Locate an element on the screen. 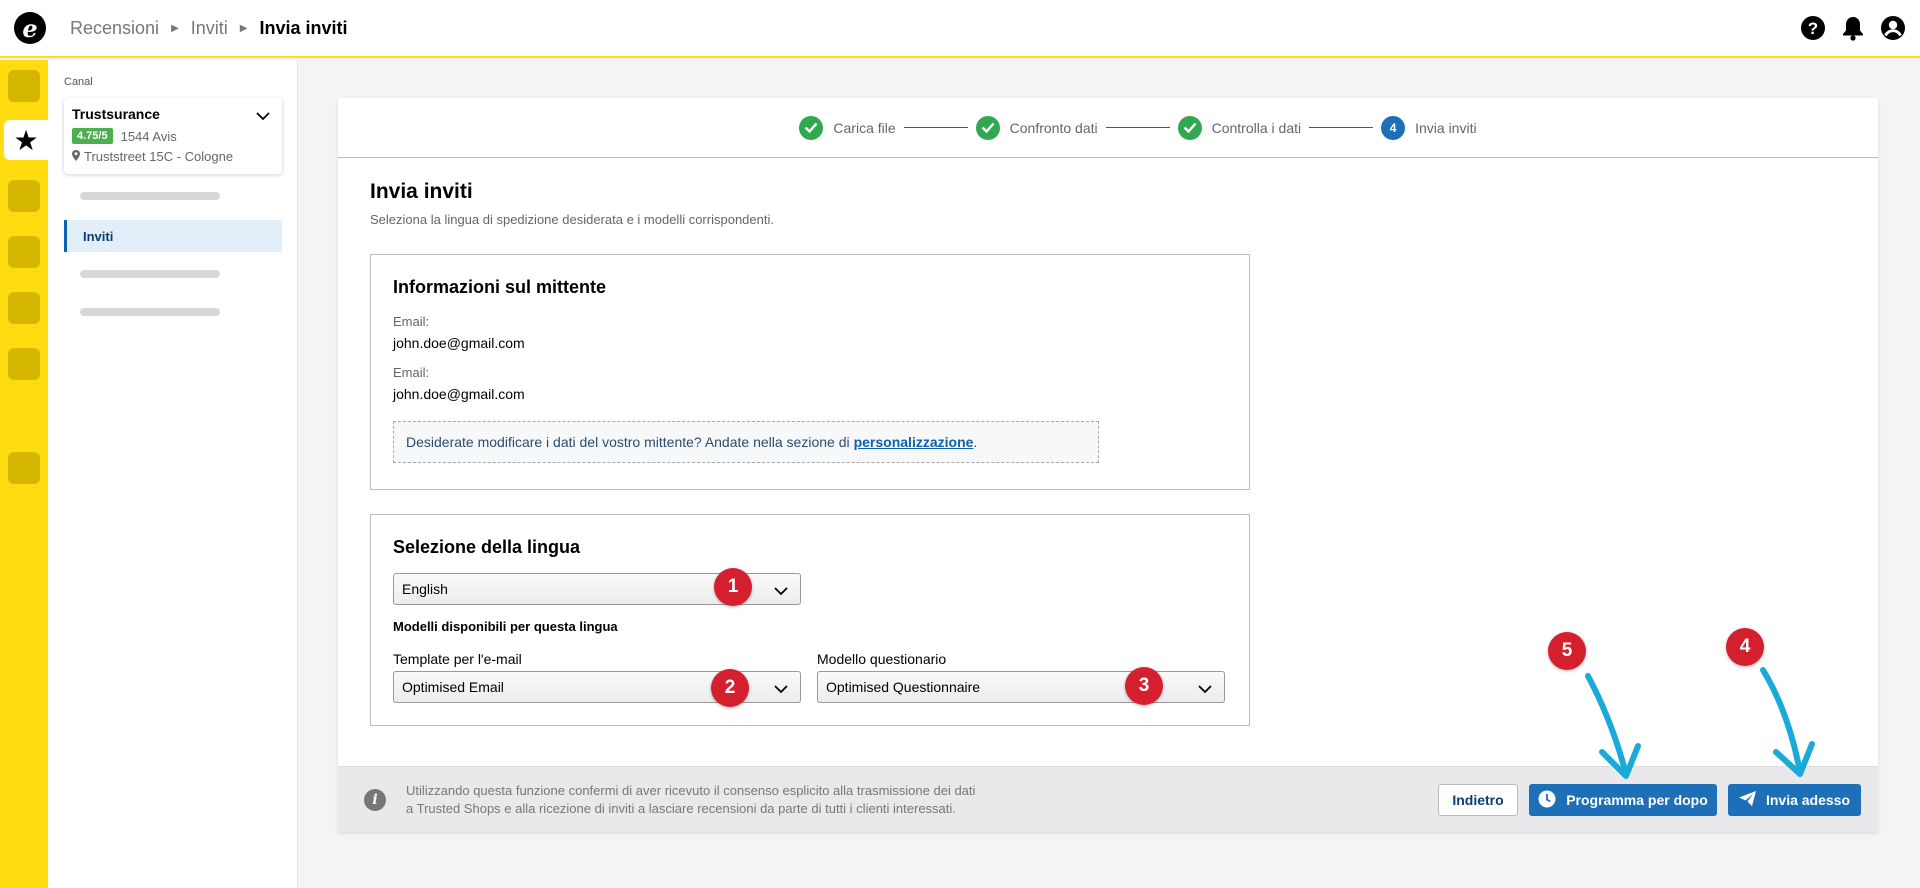  shop-name: Trustsurance is located at coordinates (116, 114).